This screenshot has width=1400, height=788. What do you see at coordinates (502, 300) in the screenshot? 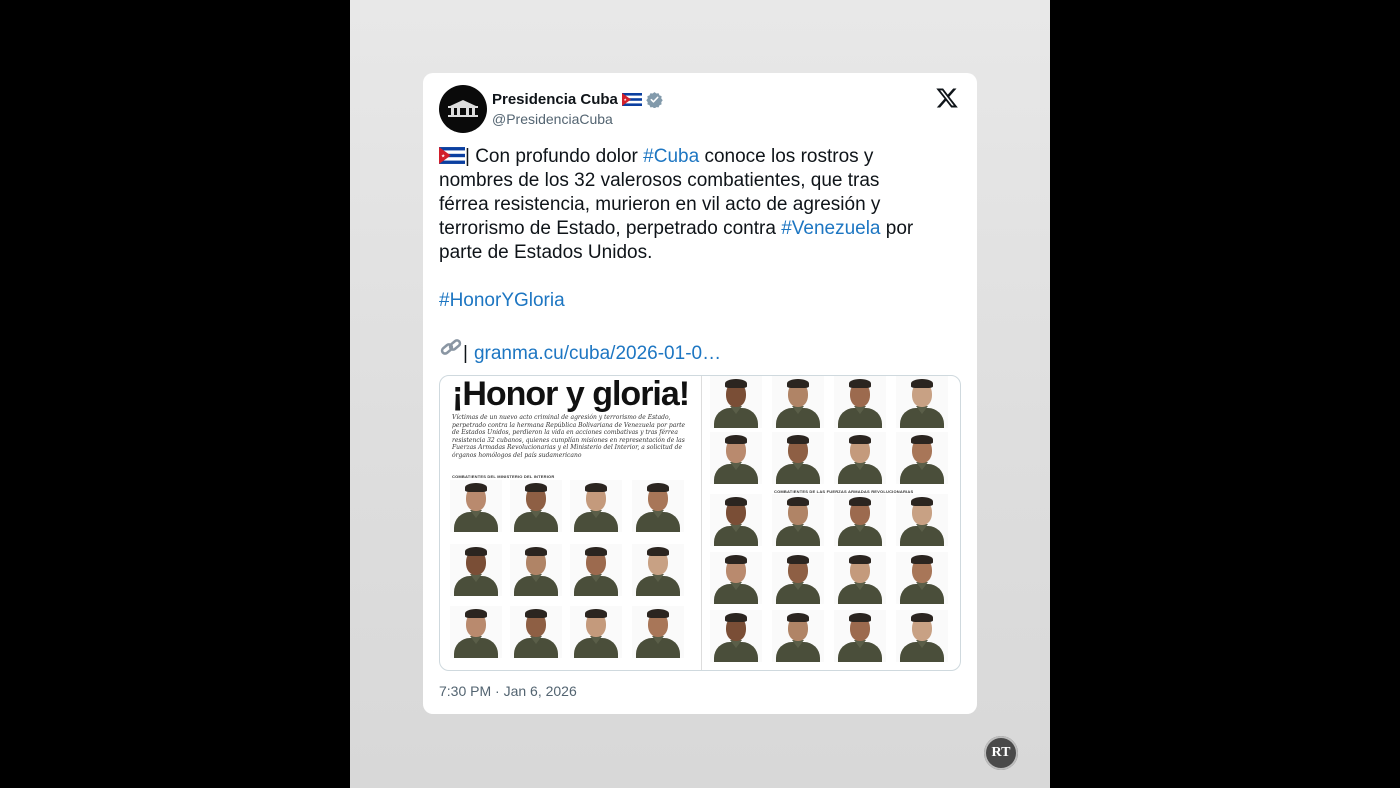
I see `hashtag-honorygloria: #HonorYGloria` at bounding box center [502, 300].